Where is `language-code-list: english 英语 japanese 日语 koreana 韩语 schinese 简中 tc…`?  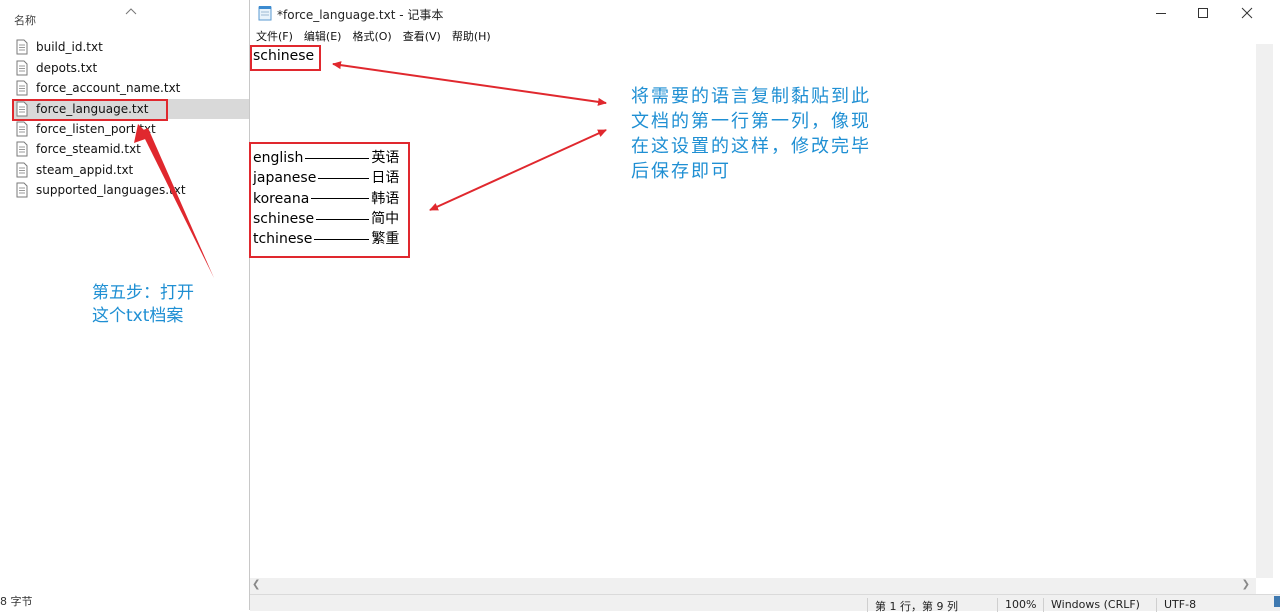 language-code-list: english 英语 japanese 日语 koreana 韩语 schinese 简中 tc… is located at coordinates (326, 198).